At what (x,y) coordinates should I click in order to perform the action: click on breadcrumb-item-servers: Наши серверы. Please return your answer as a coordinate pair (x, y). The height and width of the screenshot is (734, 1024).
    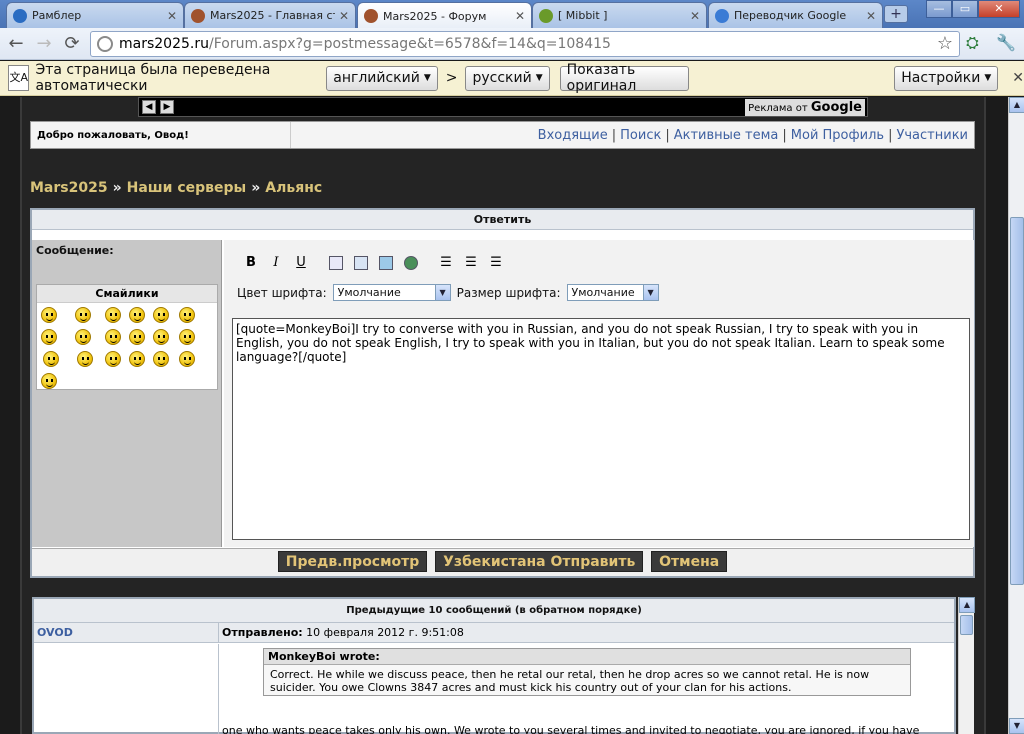
    Looking at the image, I should click on (187, 188).